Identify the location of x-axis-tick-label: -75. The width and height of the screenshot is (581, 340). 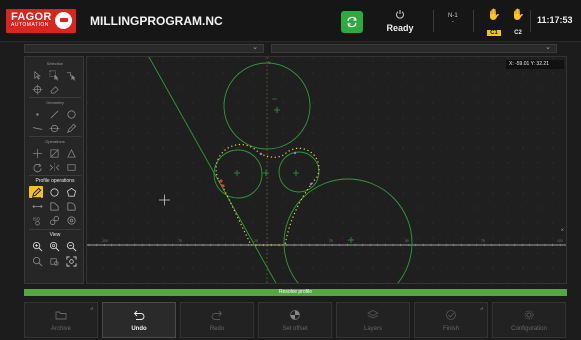
(179, 241).